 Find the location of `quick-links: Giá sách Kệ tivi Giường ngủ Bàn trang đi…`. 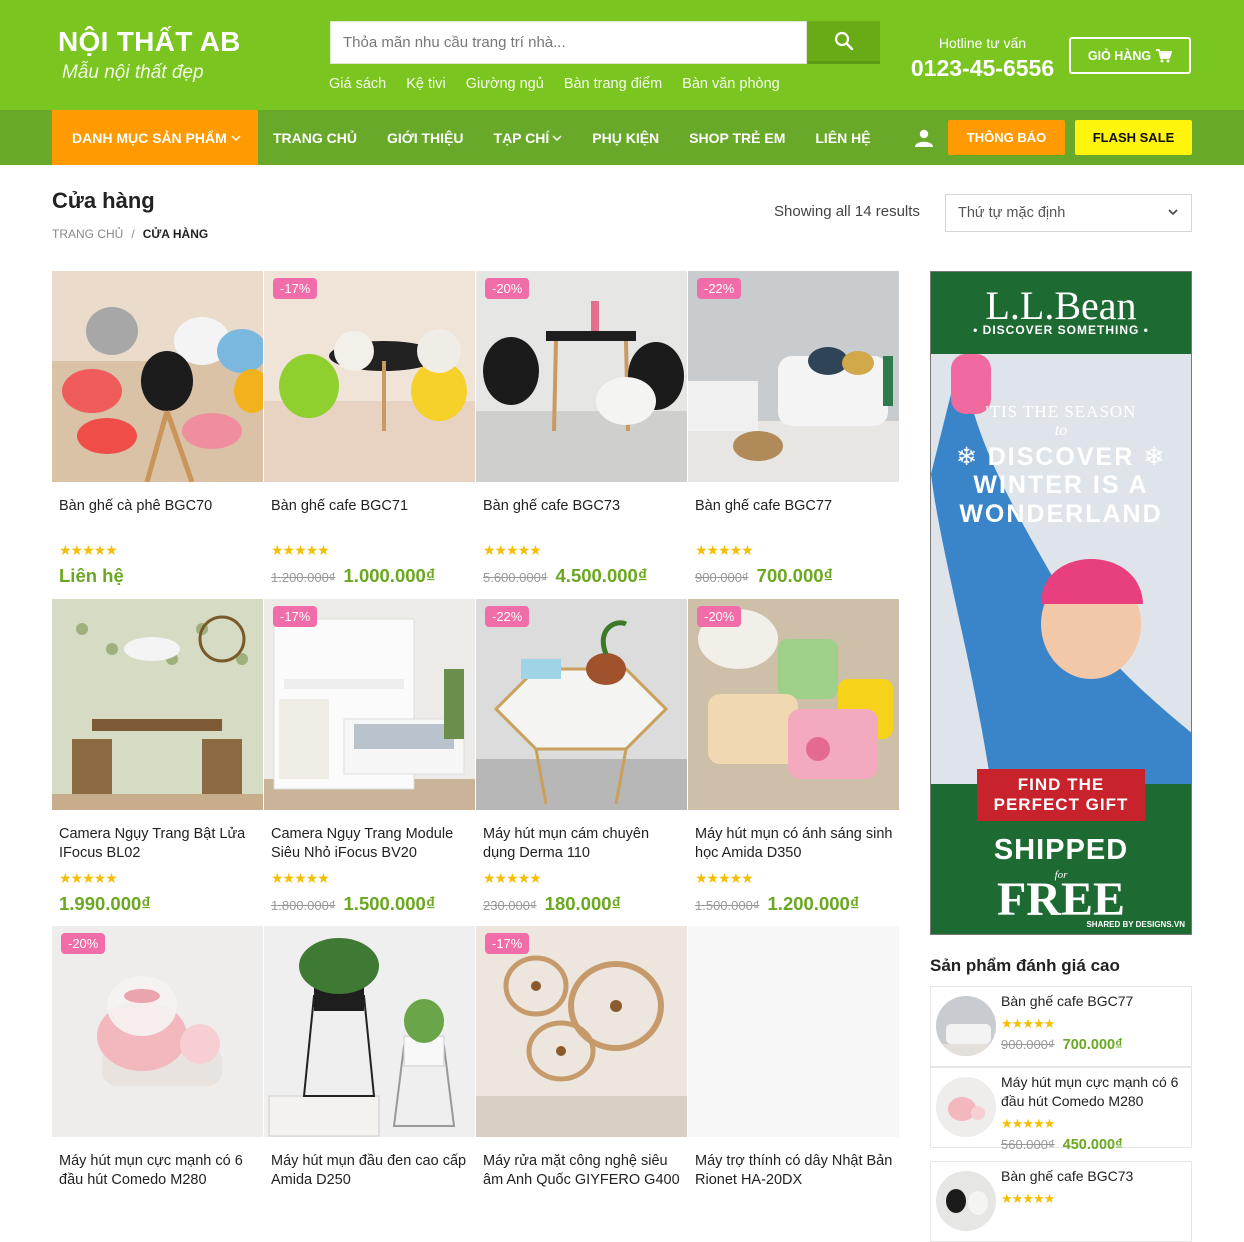

quick-links: Giá sách Kệ tivi Giường ngủ Bàn trang đi… is located at coordinates (554, 84).